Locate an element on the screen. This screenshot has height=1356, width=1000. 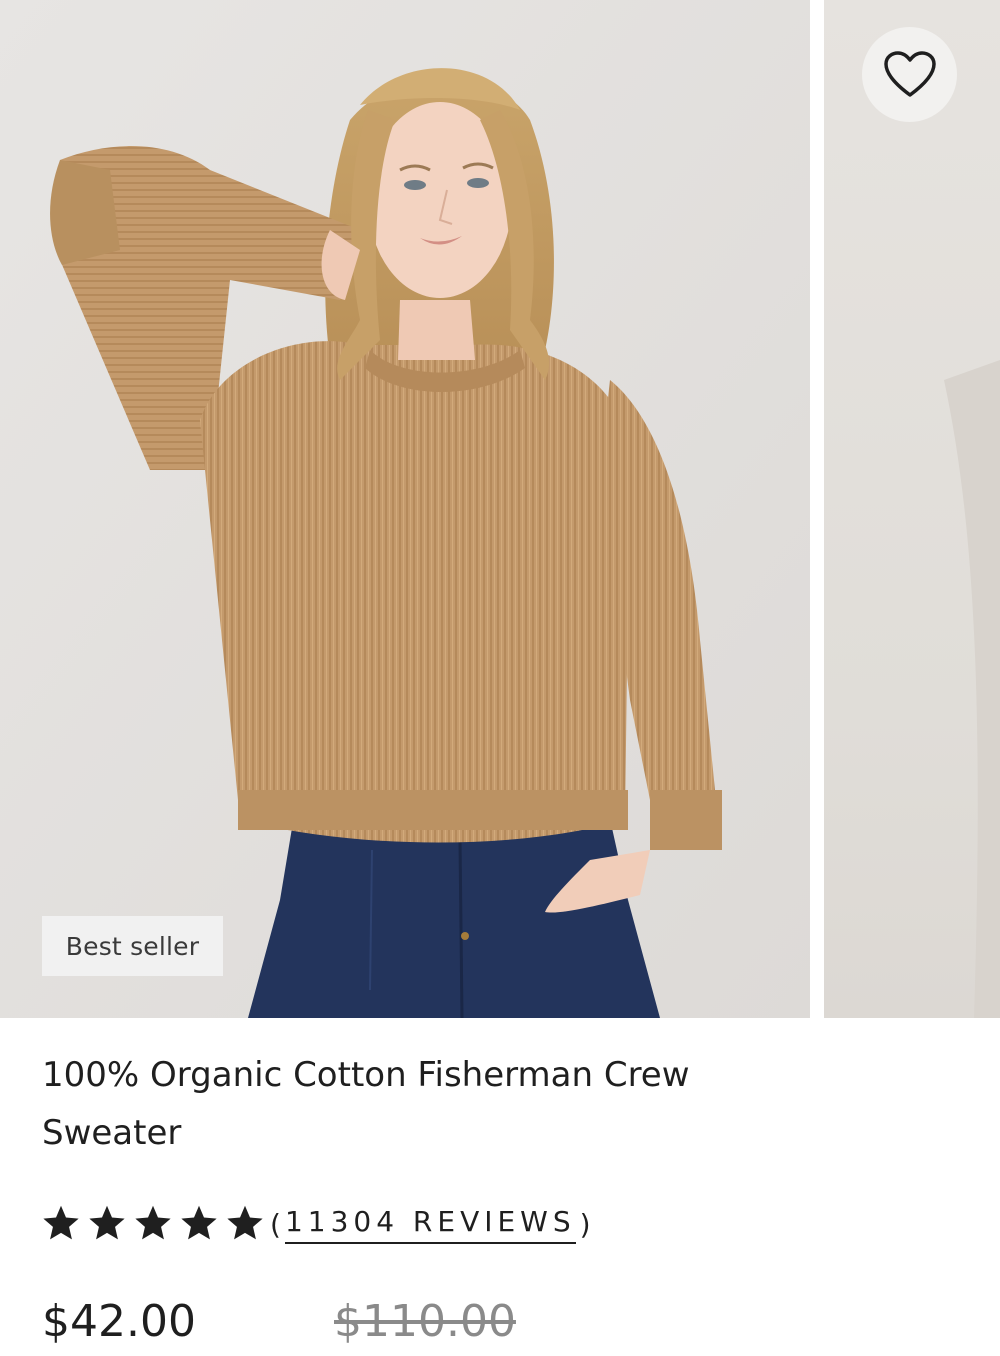
reviews-link: 11304 REVIEWS is located at coordinates (430, 1224).